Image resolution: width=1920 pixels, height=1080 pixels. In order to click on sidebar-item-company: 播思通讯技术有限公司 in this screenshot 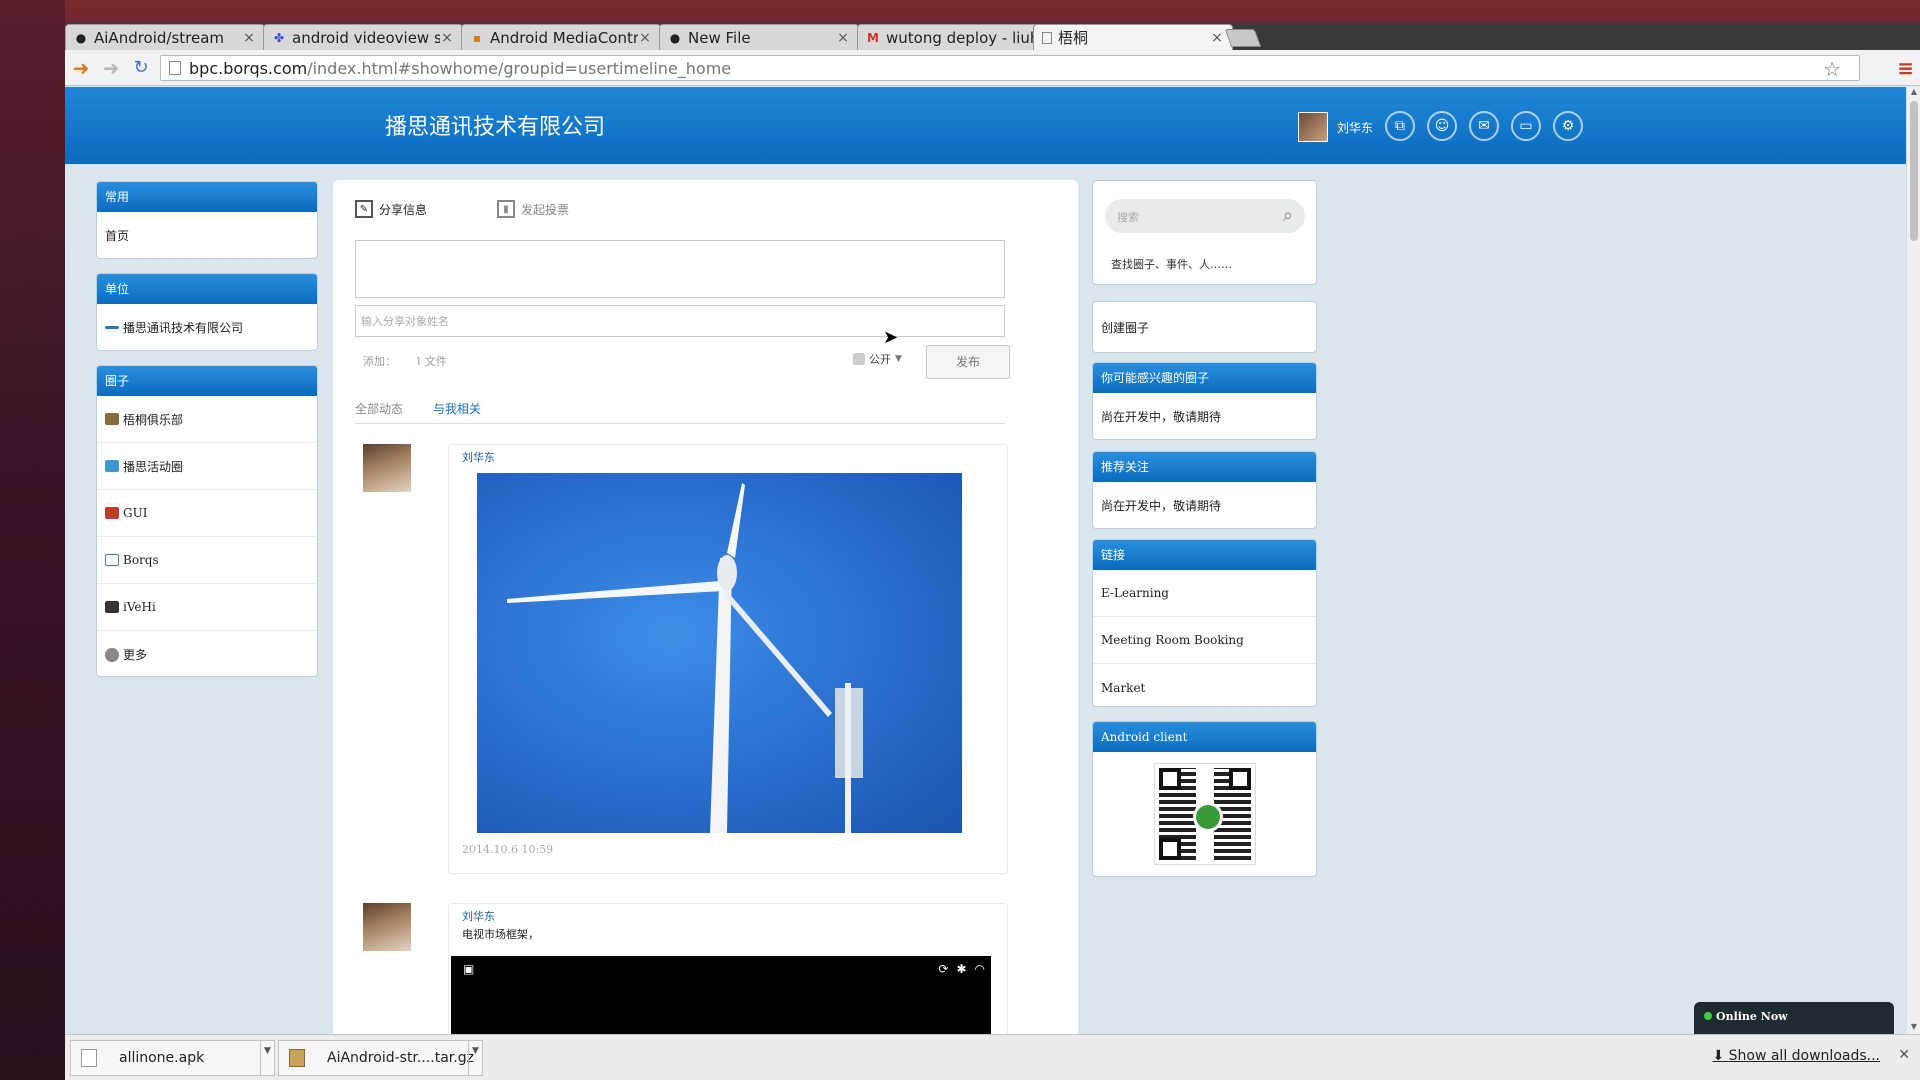, I will do `click(207, 327)`.